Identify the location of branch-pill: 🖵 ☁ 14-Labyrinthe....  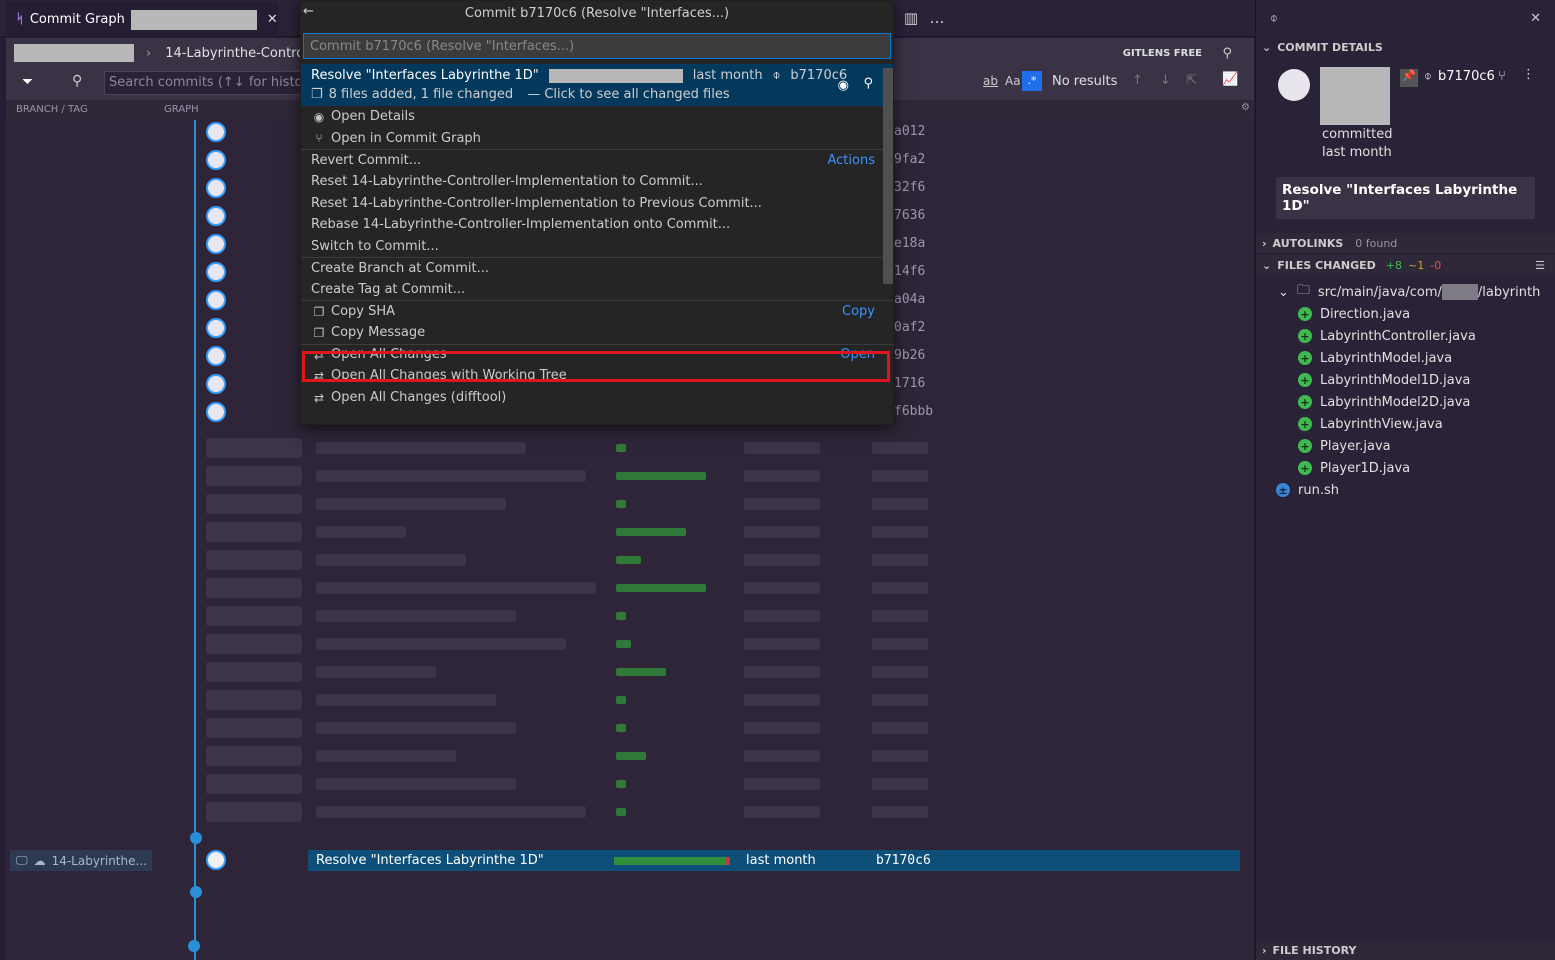
(81, 860).